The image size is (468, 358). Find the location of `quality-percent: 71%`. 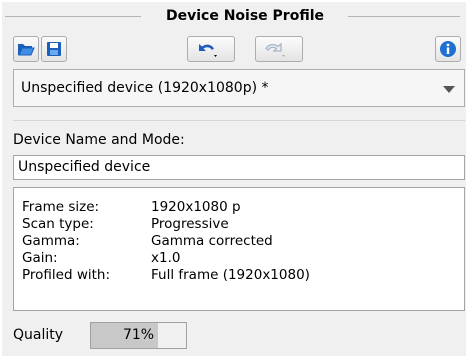

quality-percent: 71% is located at coordinates (138, 335).